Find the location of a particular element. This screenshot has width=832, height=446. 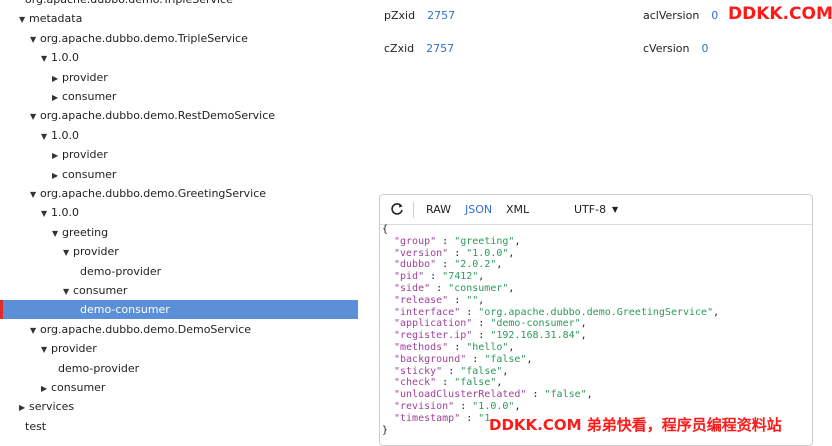

json-line: "timestamp" : "1 is located at coordinates (442, 419).